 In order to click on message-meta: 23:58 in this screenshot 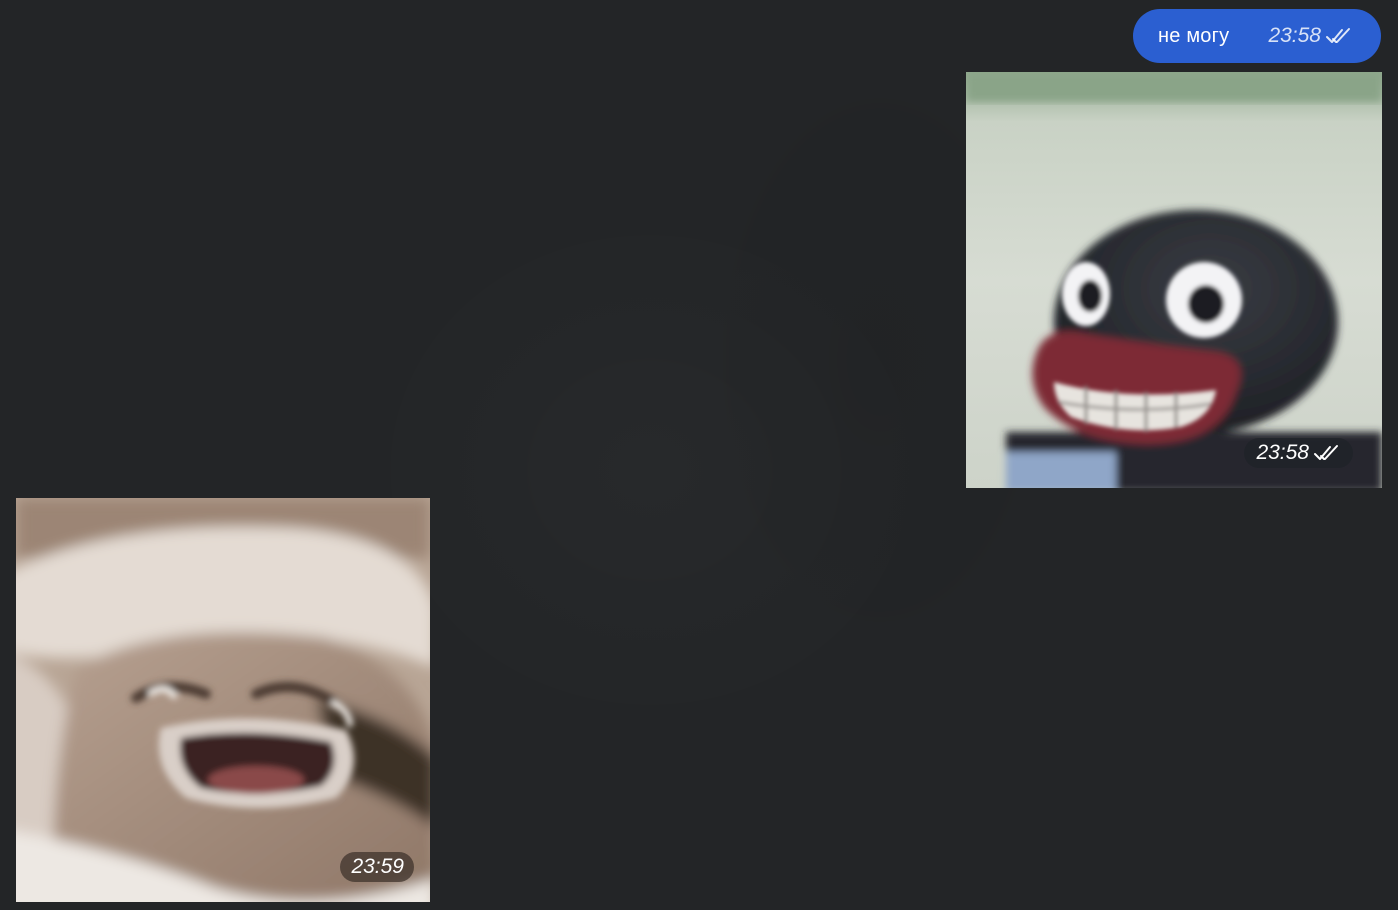, I will do `click(1311, 36)`.